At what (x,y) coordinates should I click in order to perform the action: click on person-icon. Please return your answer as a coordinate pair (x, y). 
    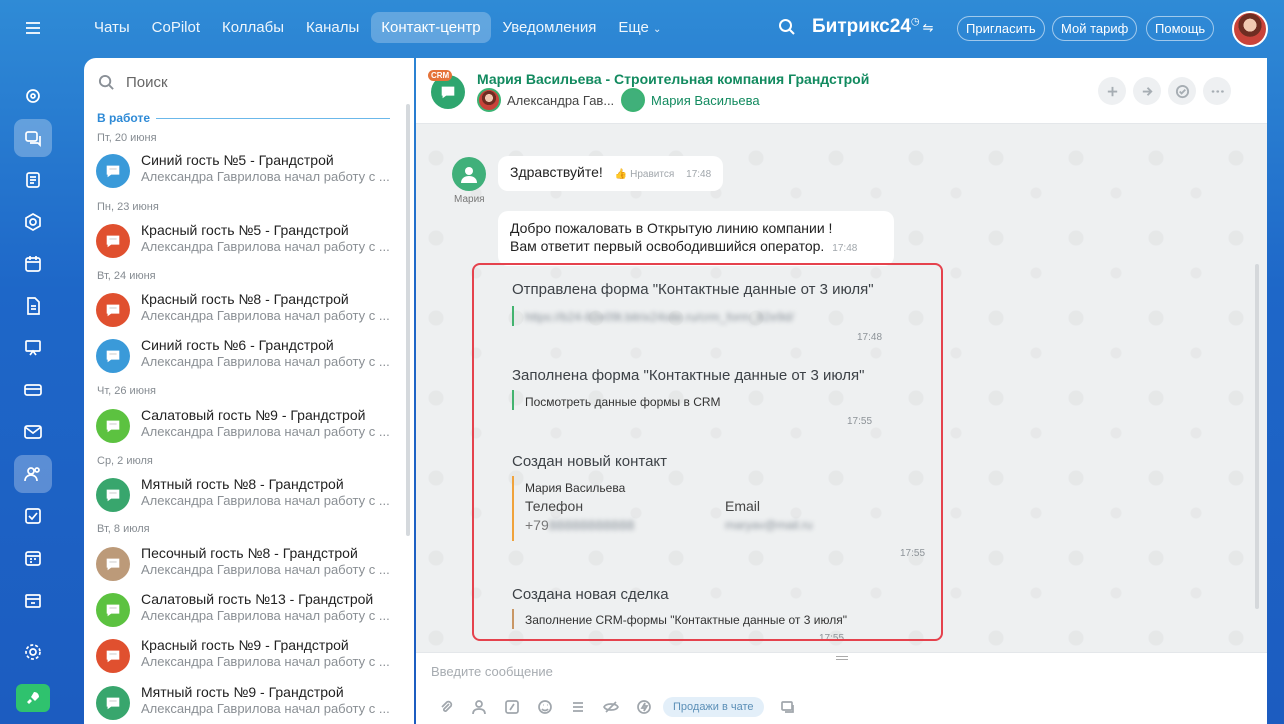
    Looking at the image, I should click on (469, 175).